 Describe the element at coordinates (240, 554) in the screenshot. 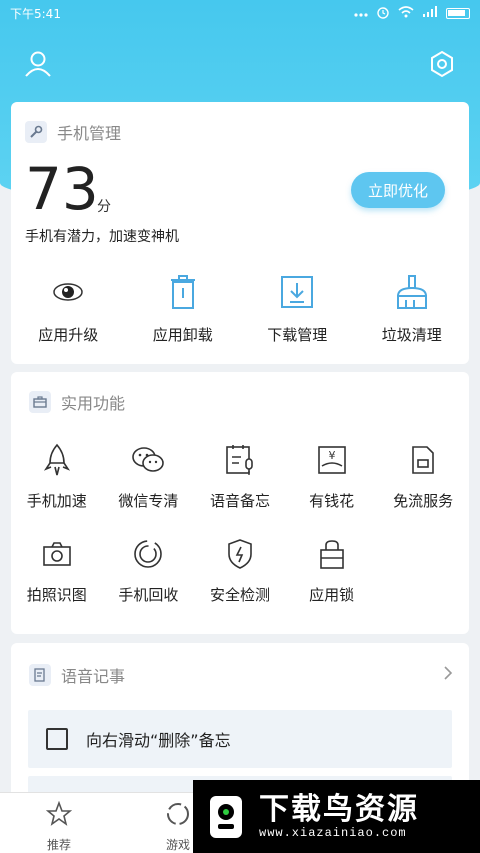

I see `shield-icon` at that location.